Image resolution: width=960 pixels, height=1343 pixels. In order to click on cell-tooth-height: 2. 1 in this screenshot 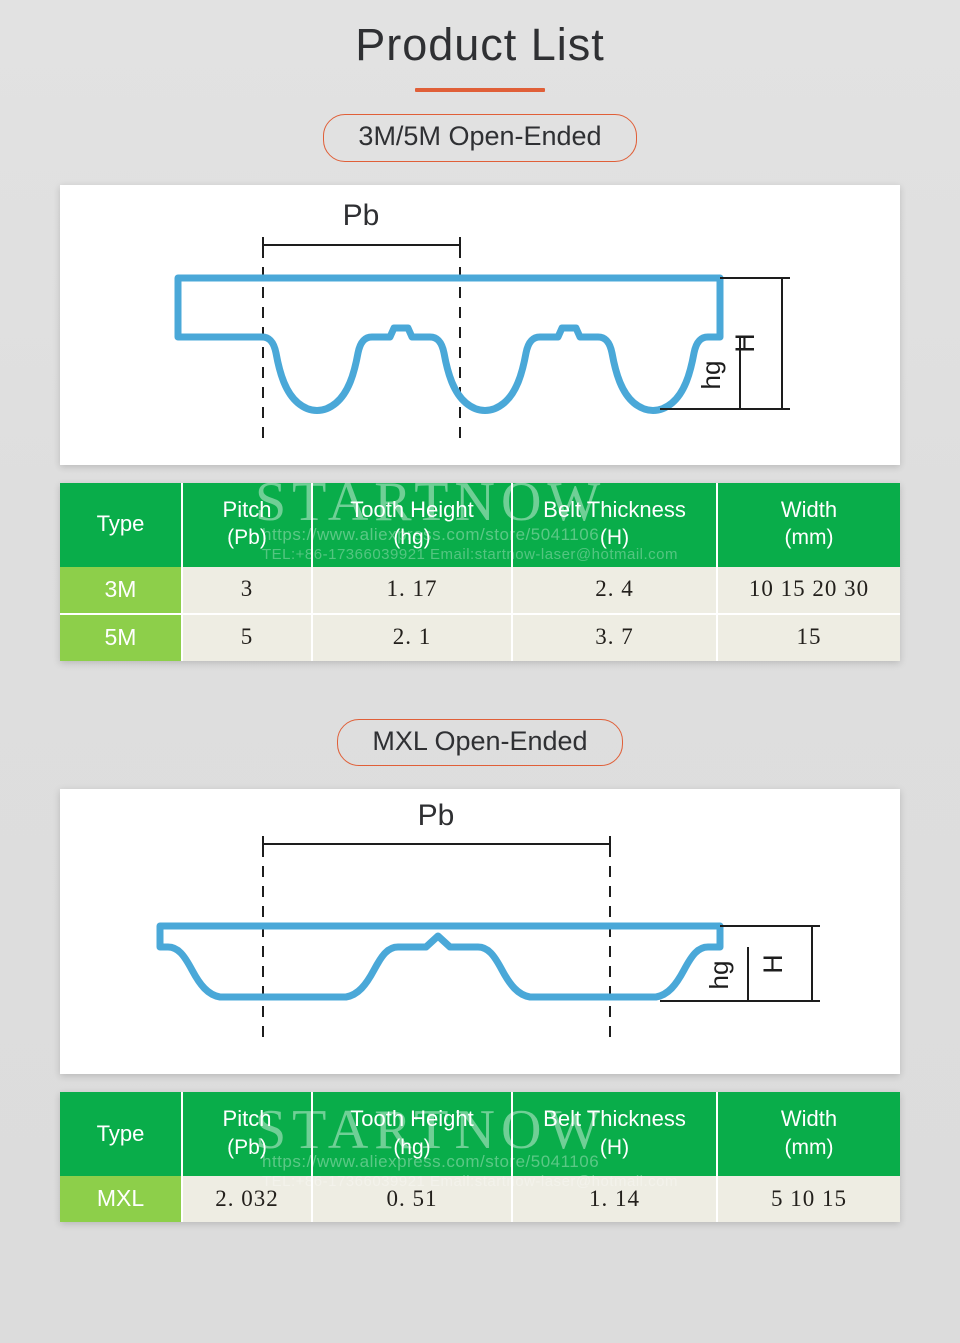, I will do `click(412, 637)`.